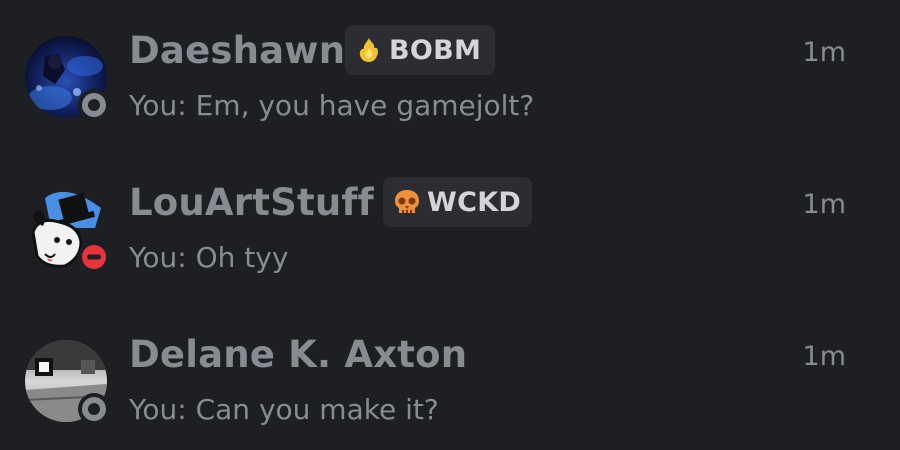 This screenshot has width=900, height=450. What do you see at coordinates (209, 257) in the screenshot?
I see `message-preview: You: Oh tyy` at bounding box center [209, 257].